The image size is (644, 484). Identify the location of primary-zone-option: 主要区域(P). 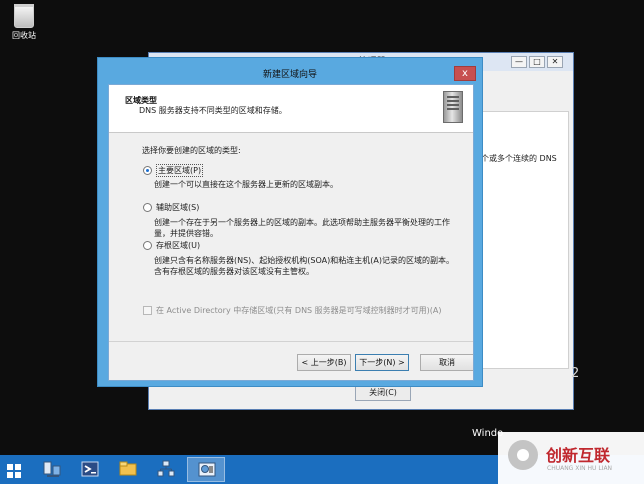
(173, 170).